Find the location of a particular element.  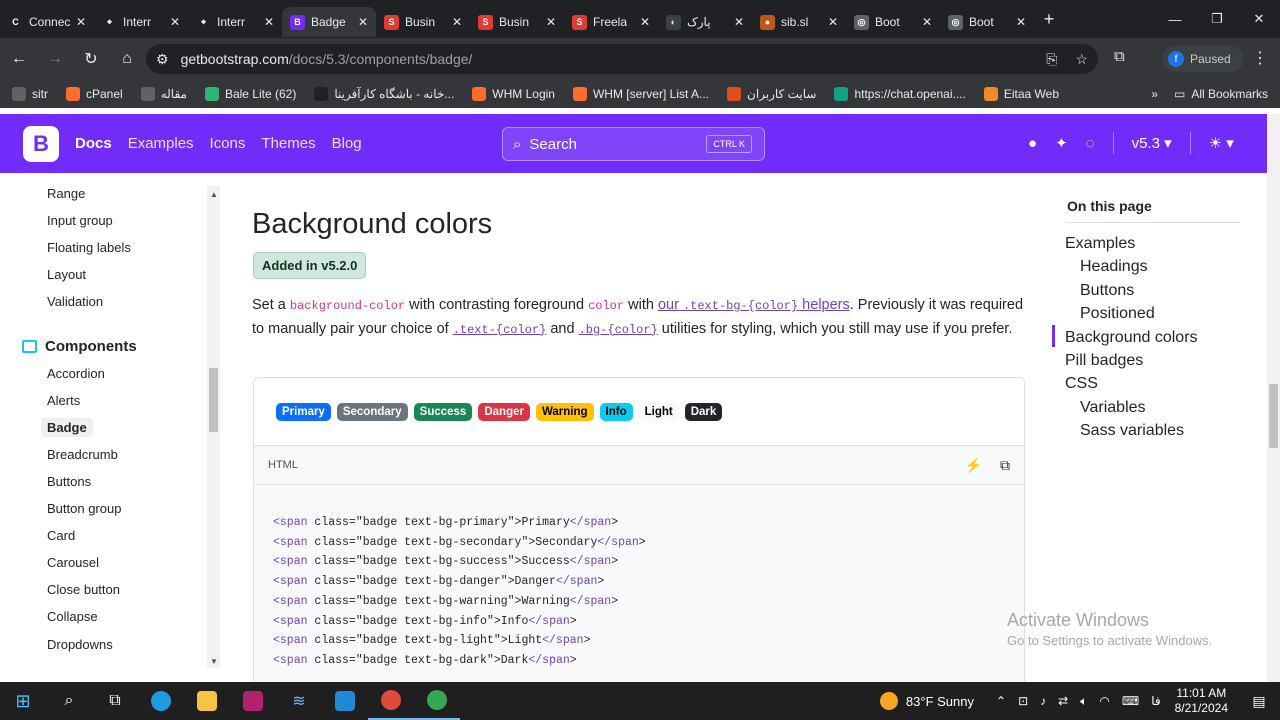

tray-network-icon: ⇄ is located at coordinates (1063, 701).